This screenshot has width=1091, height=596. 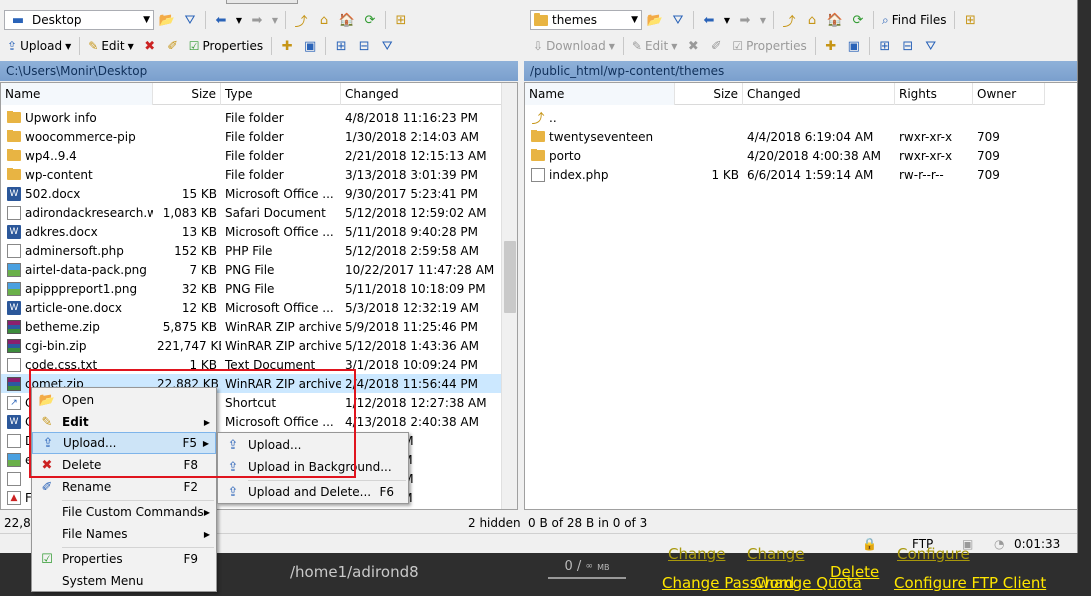 What do you see at coordinates (79, 20) in the screenshot?
I see `left-location-combo: ▬ Desktop ▼` at bounding box center [79, 20].